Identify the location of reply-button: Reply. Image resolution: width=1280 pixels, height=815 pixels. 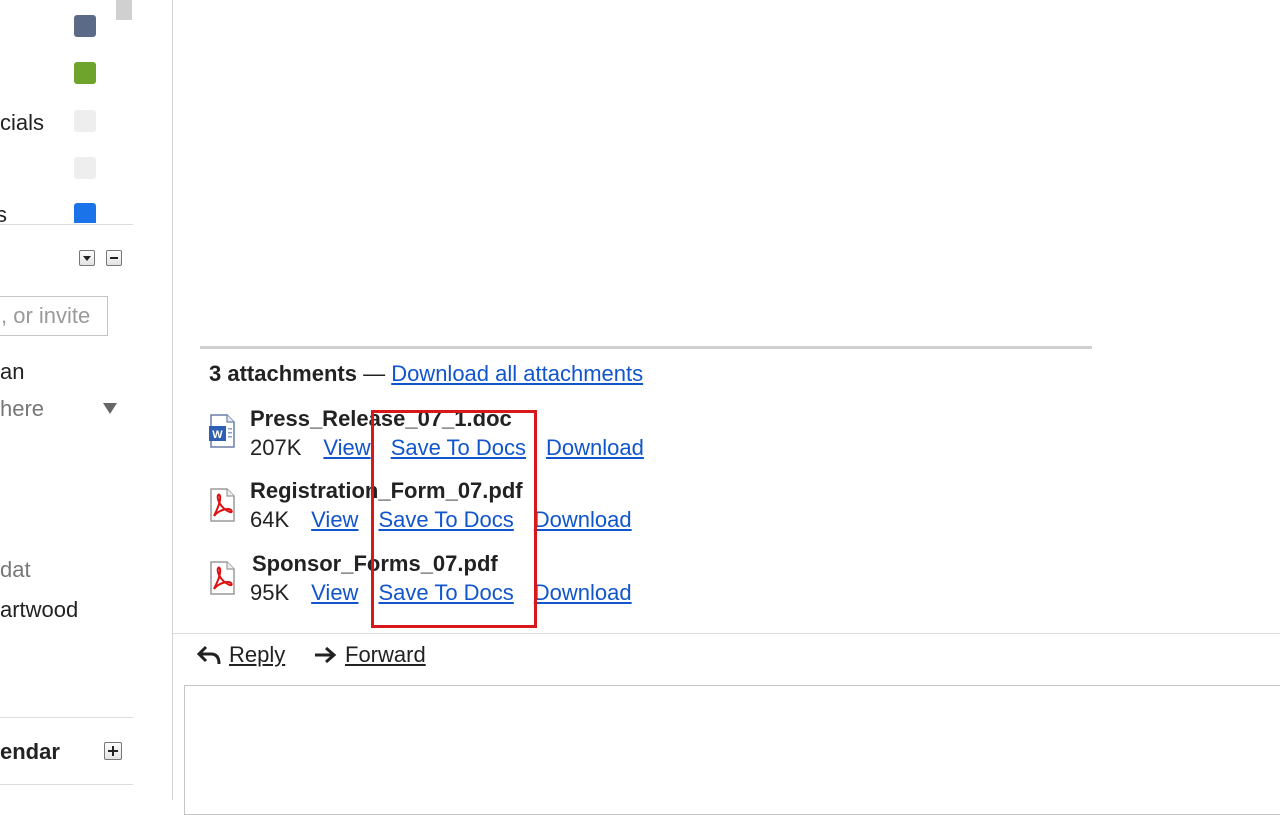
(241, 655).